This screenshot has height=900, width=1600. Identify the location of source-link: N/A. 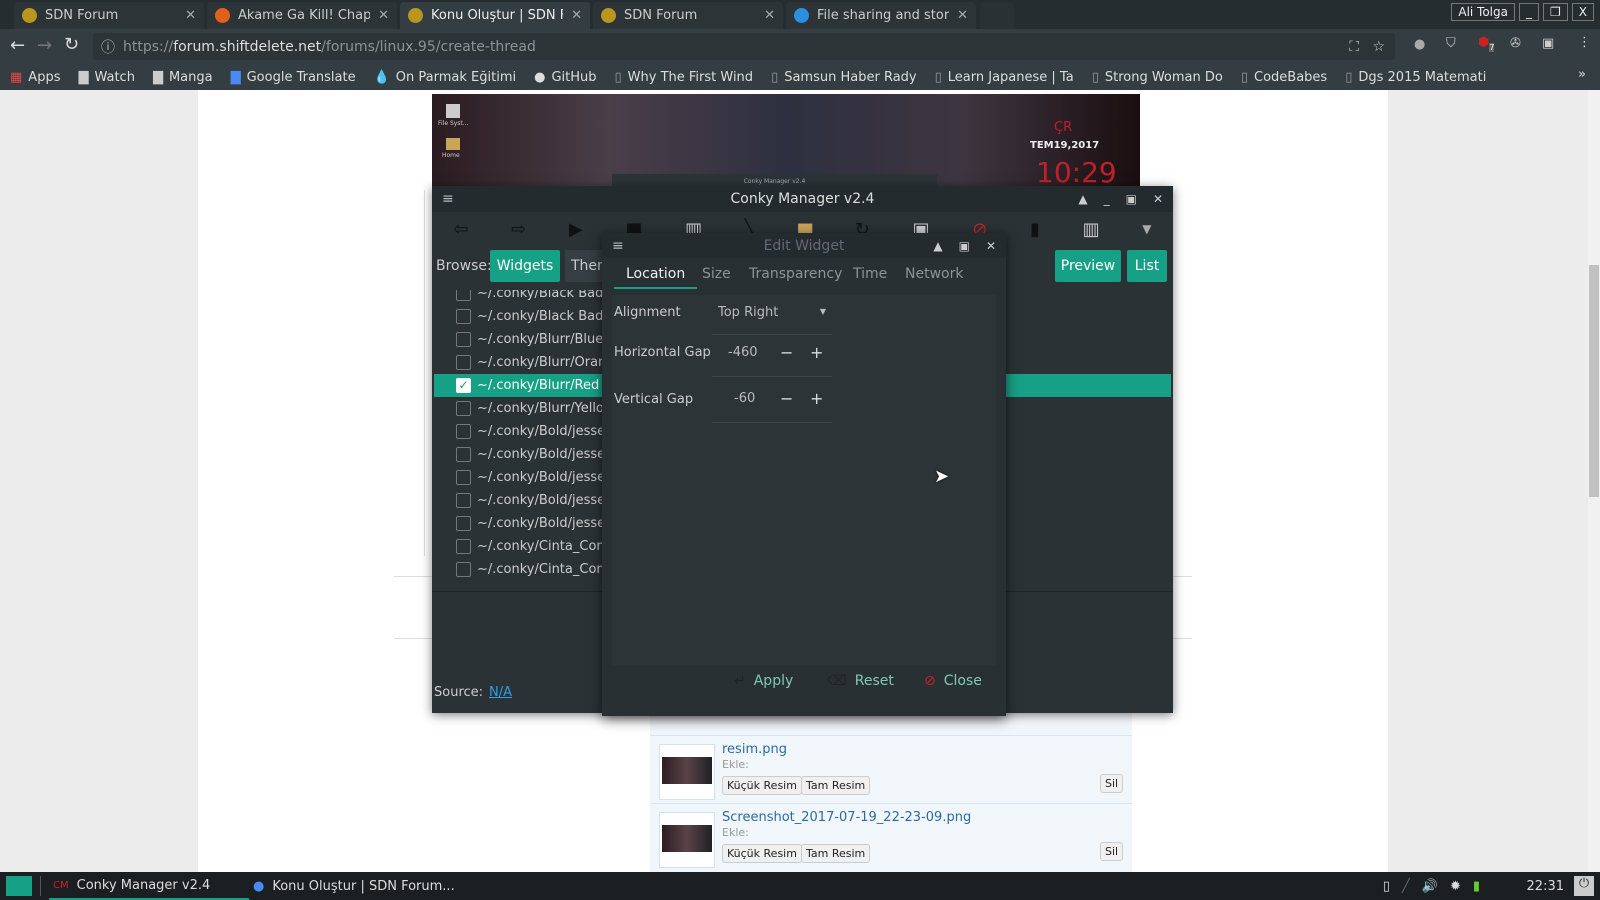
(500, 692).